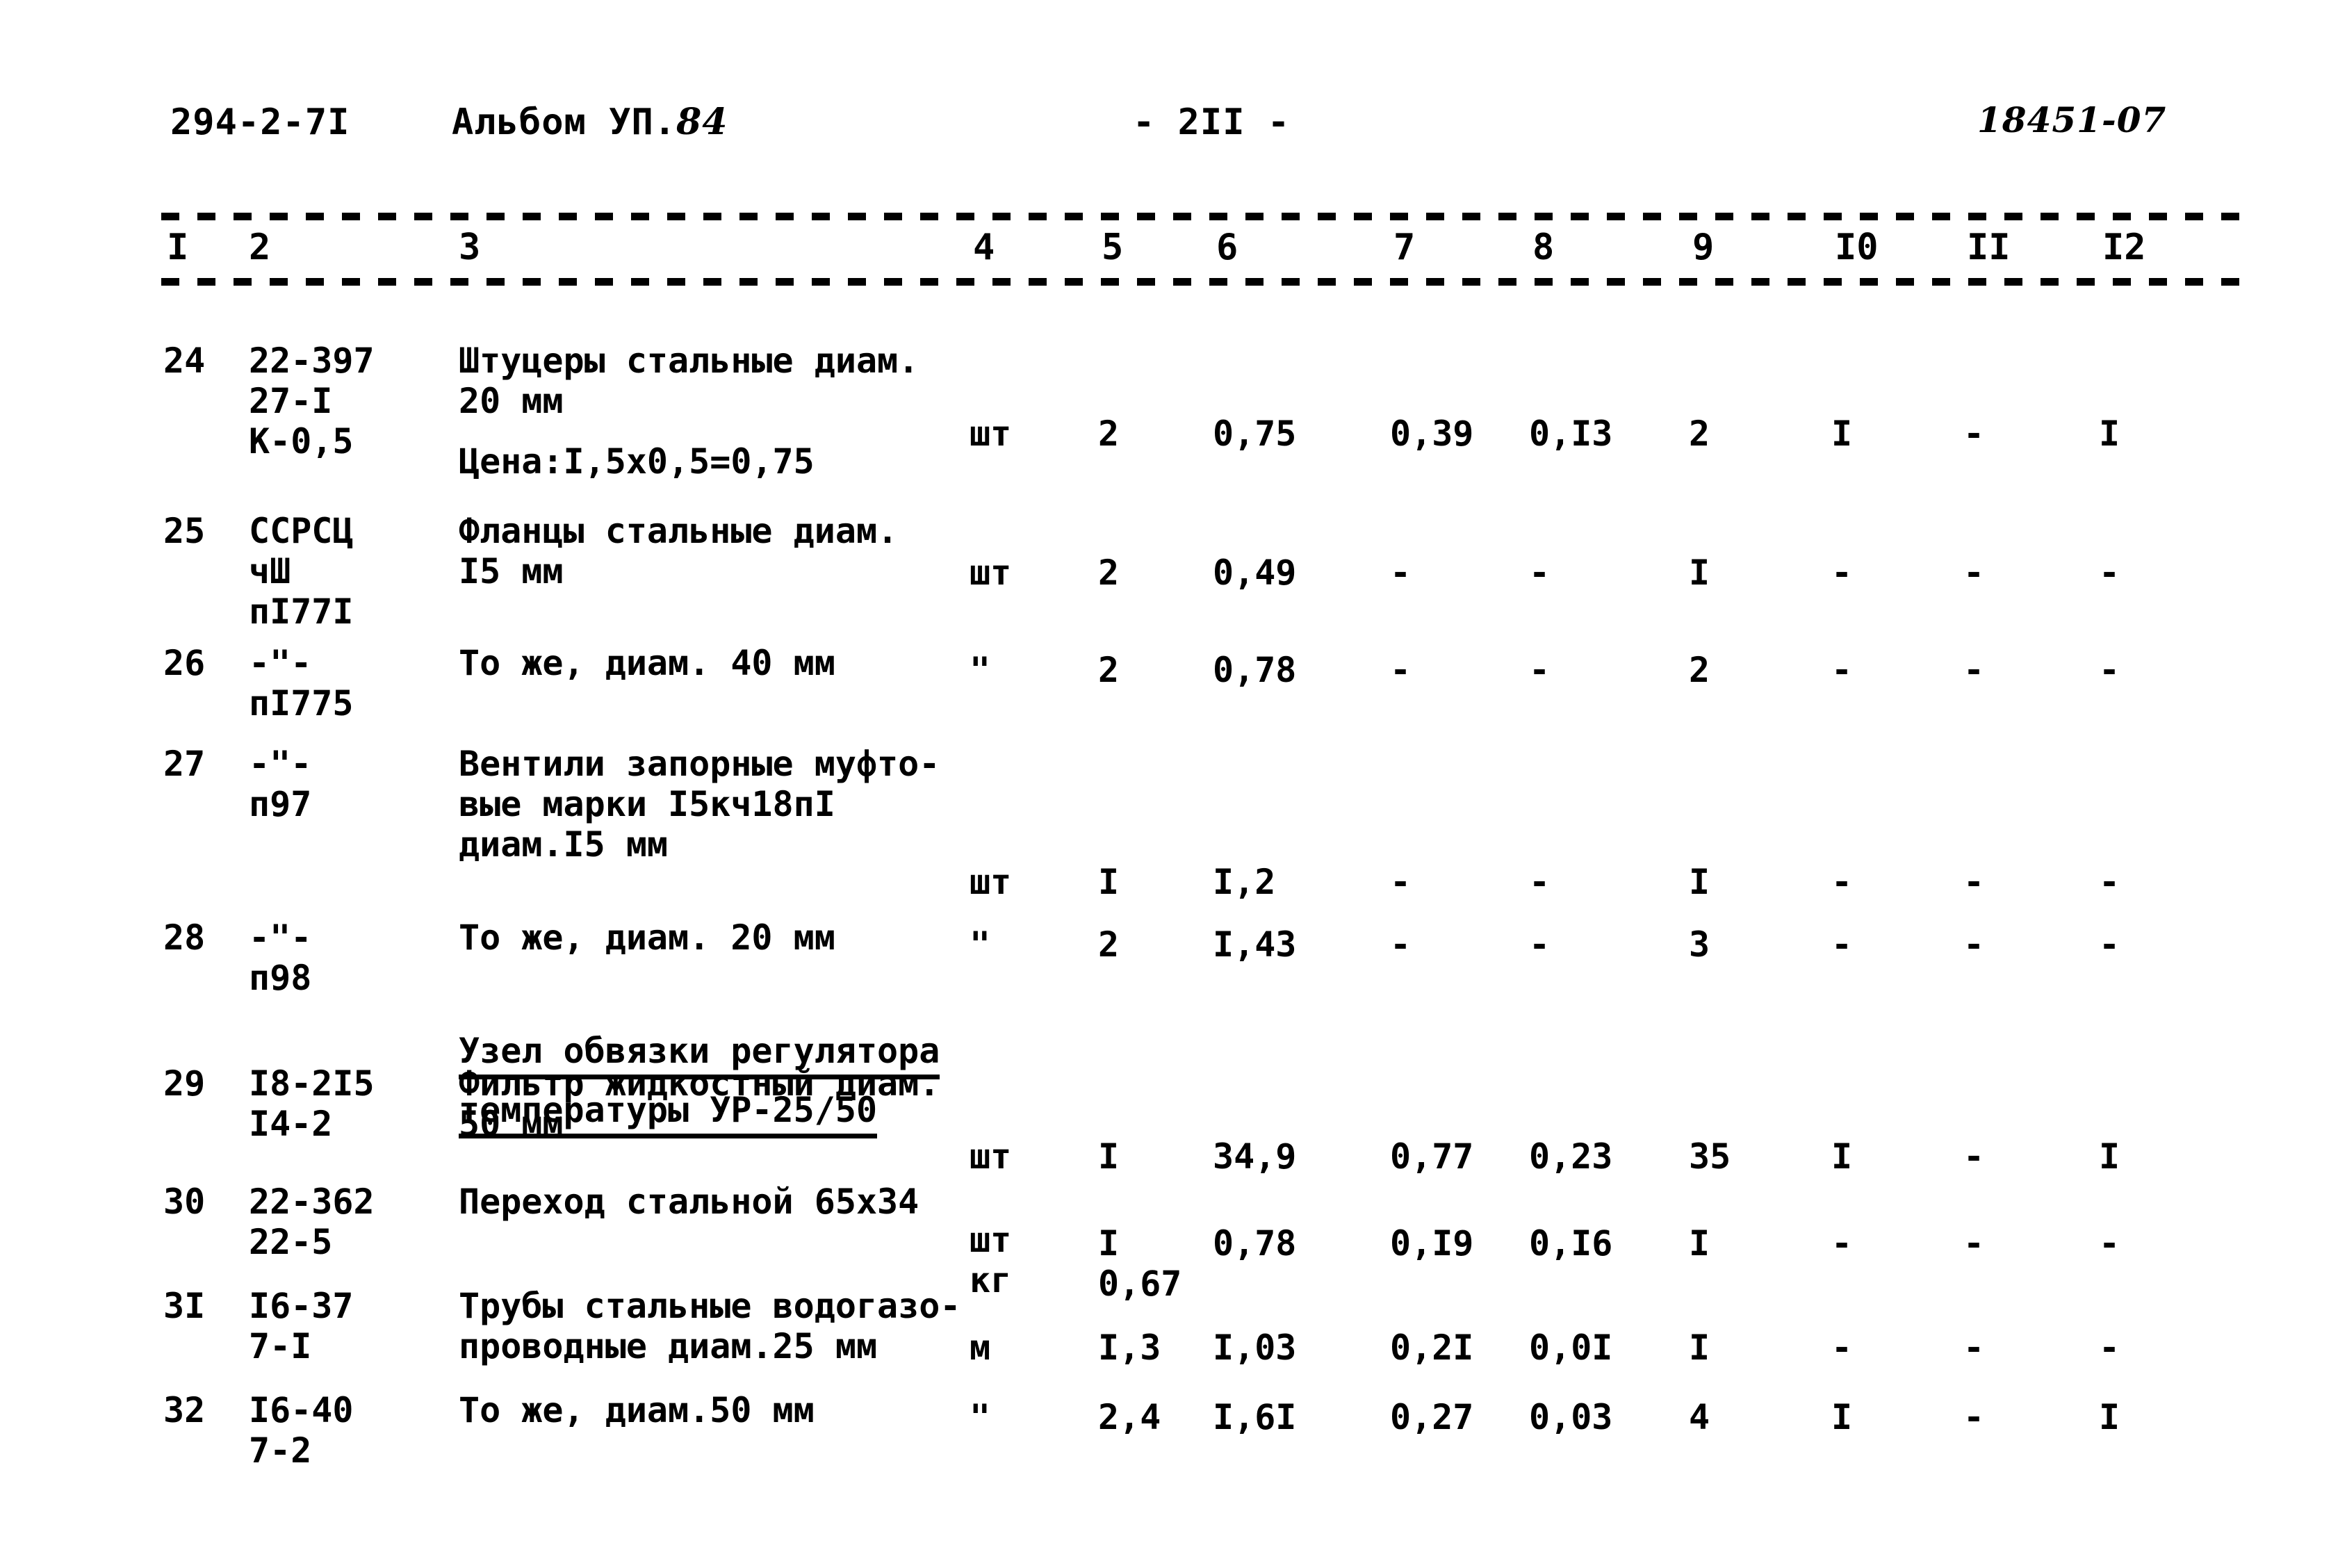 Image resolution: width=2347 pixels, height=1568 pixels. What do you see at coordinates (2124, 247) in the screenshot?
I see `column-number-12: I2` at bounding box center [2124, 247].